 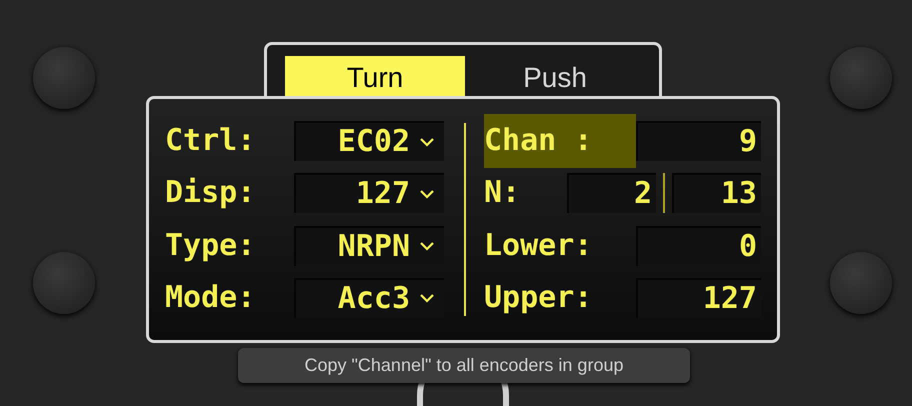 What do you see at coordinates (210, 297) in the screenshot?
I see `field-label: Mode:` at bounding box center [210, 297].